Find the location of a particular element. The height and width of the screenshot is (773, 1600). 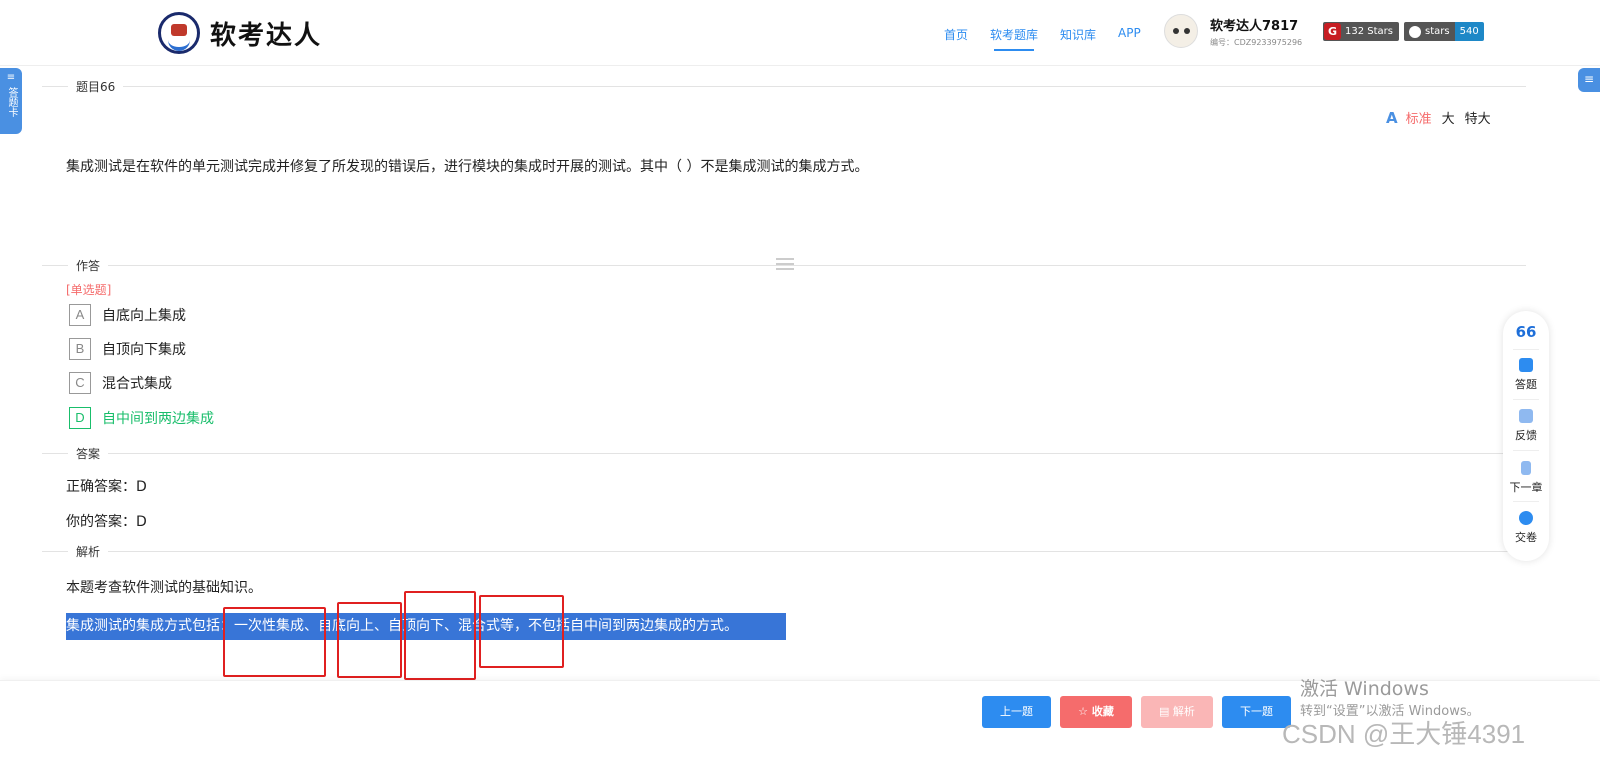

github-stars-count: 540 is located at coordinates (1469, 31).